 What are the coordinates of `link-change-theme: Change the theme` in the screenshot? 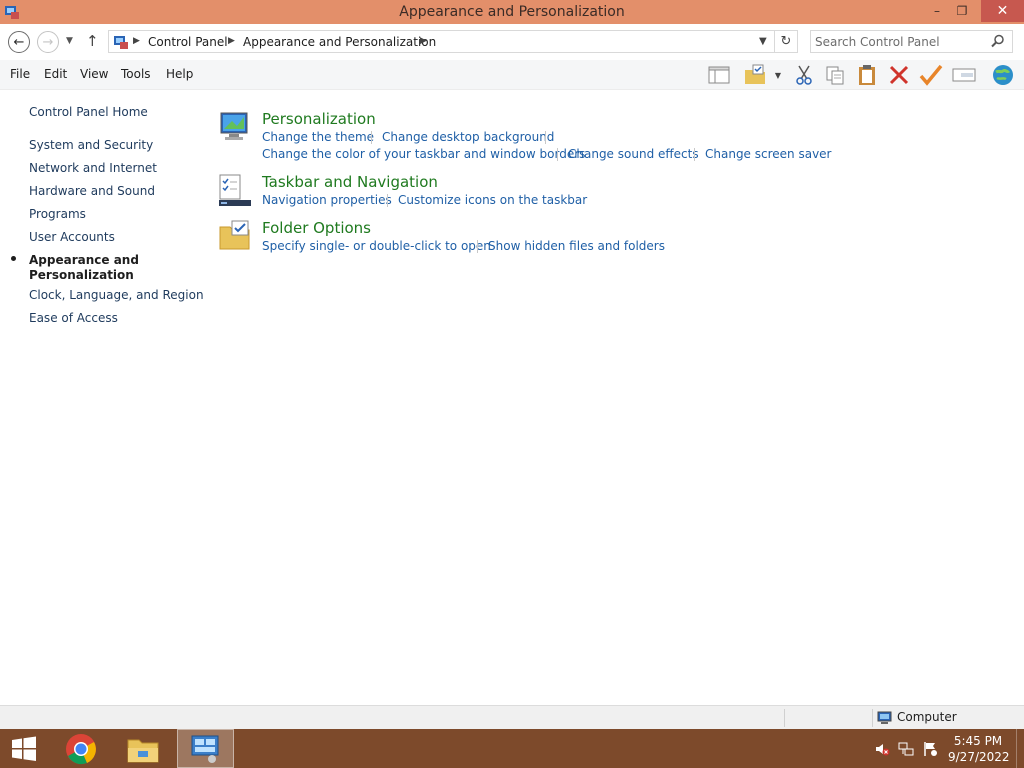 It's located at (318, 137).